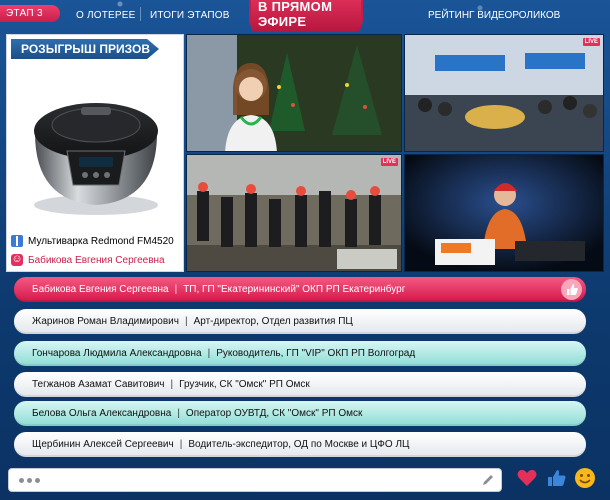 The image size is (610, 500). Describe the element at coordinates (105, 321) in the screenshot. I see `participant-name: Жаринов Роман Владимирович` at that location.